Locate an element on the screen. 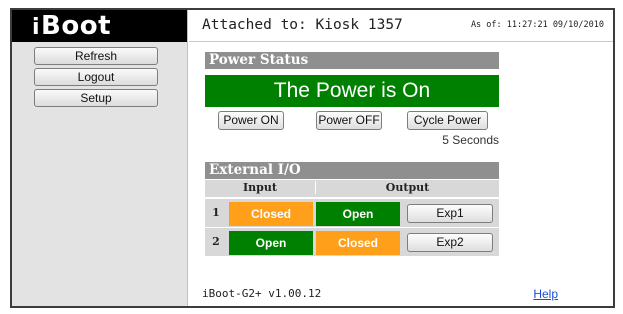  power-status-banner: The Power is On is located at coordinates (352, 91).